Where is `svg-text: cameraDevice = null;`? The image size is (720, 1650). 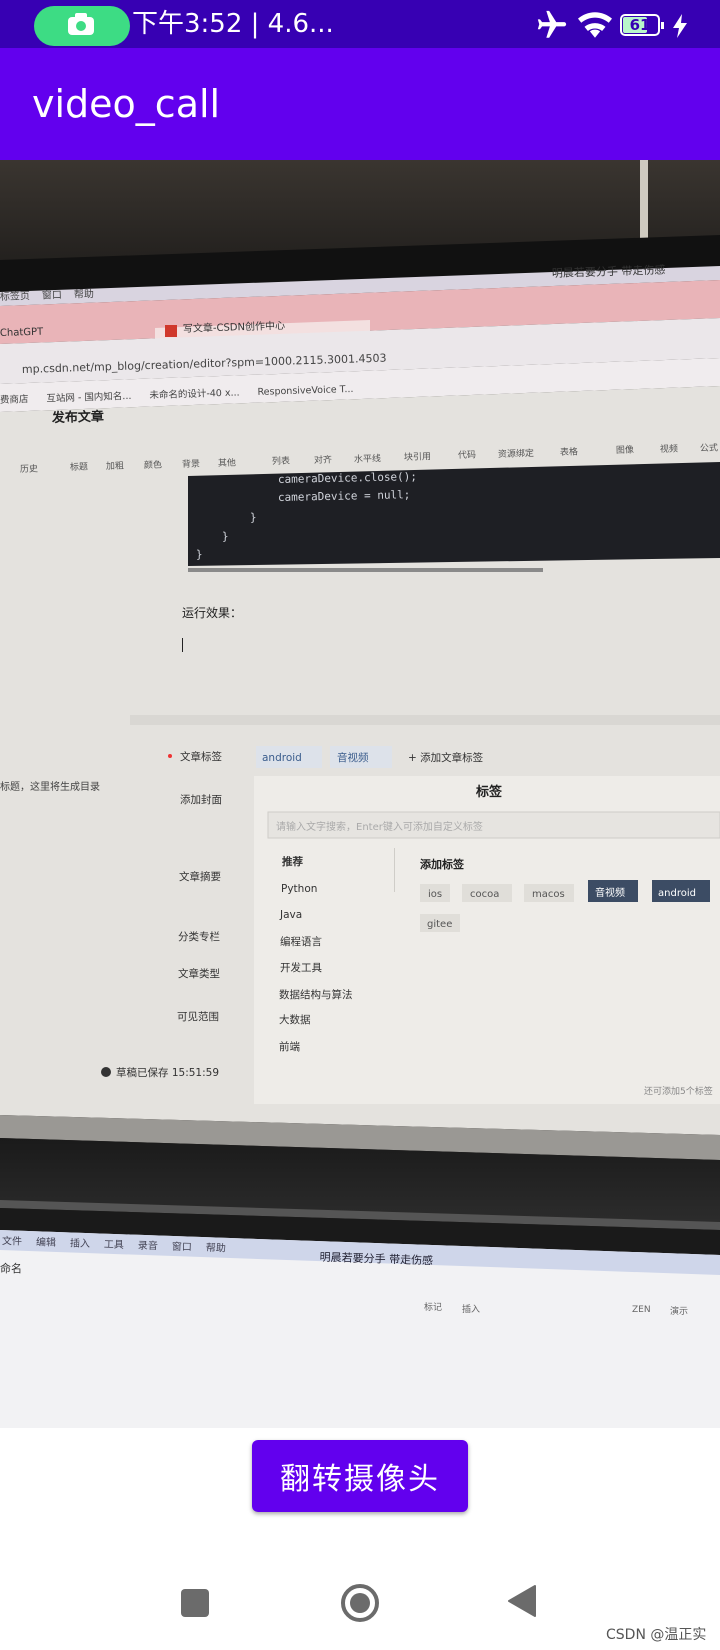 svg-text: cameraDevice = null; is located at coordinates (344, 496).